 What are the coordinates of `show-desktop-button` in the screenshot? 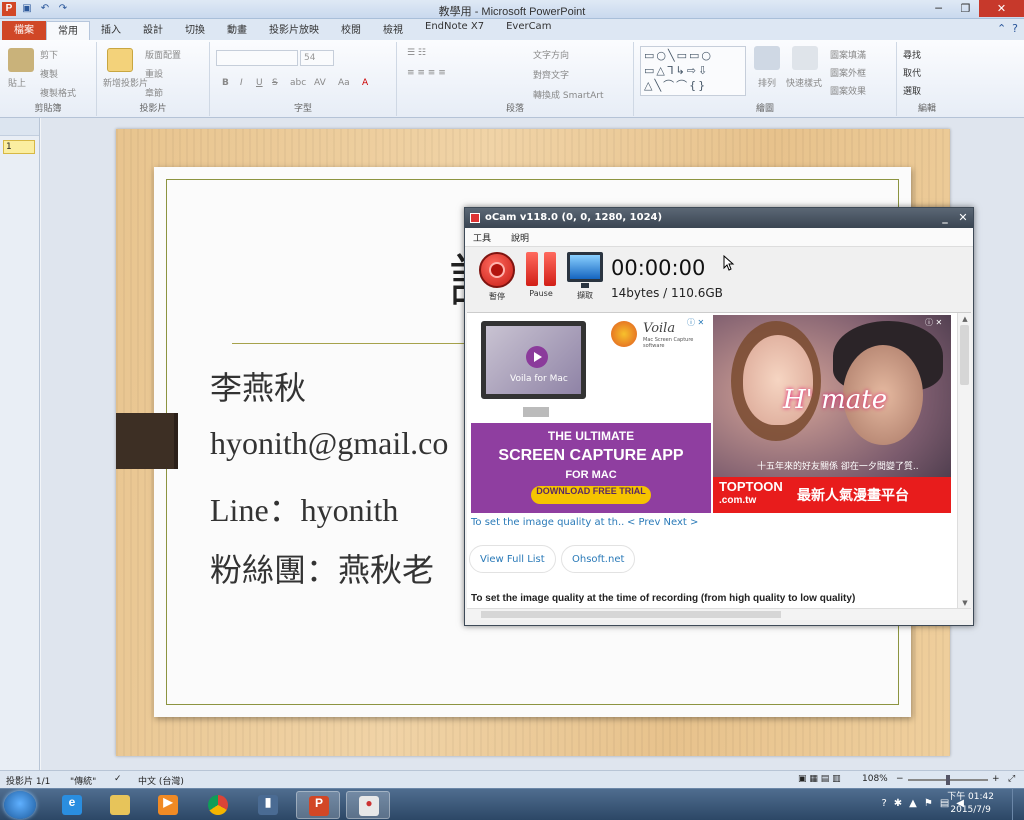 It's located at (1018, 804).